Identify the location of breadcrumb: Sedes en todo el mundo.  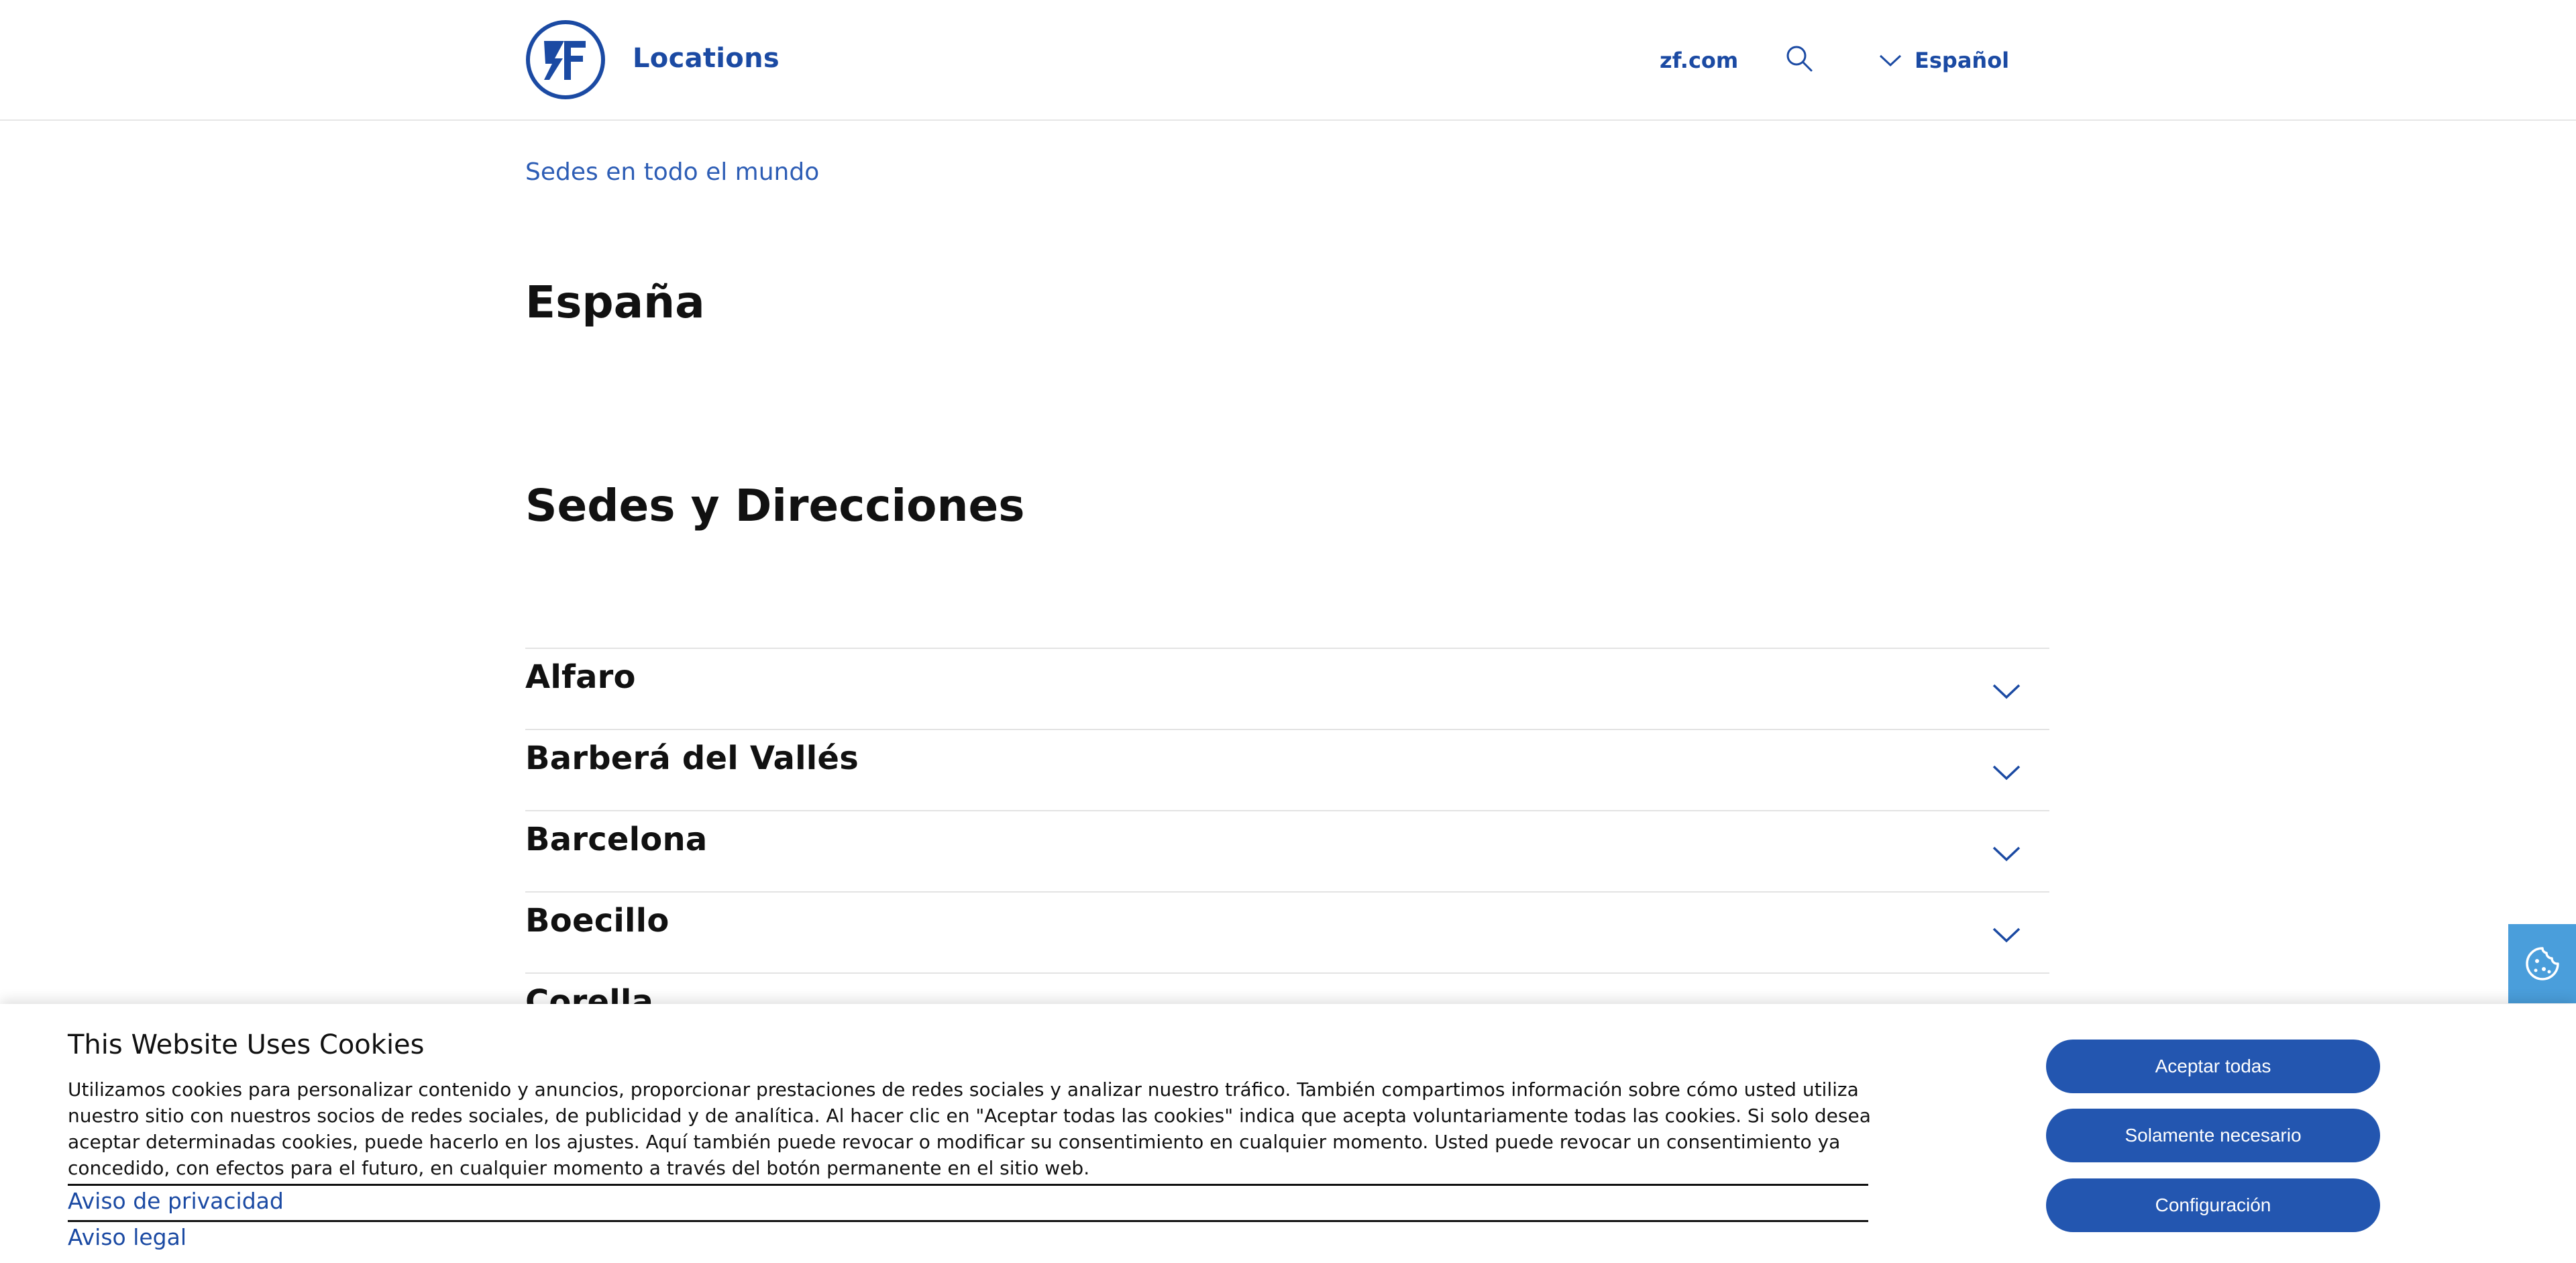
(672, 172).